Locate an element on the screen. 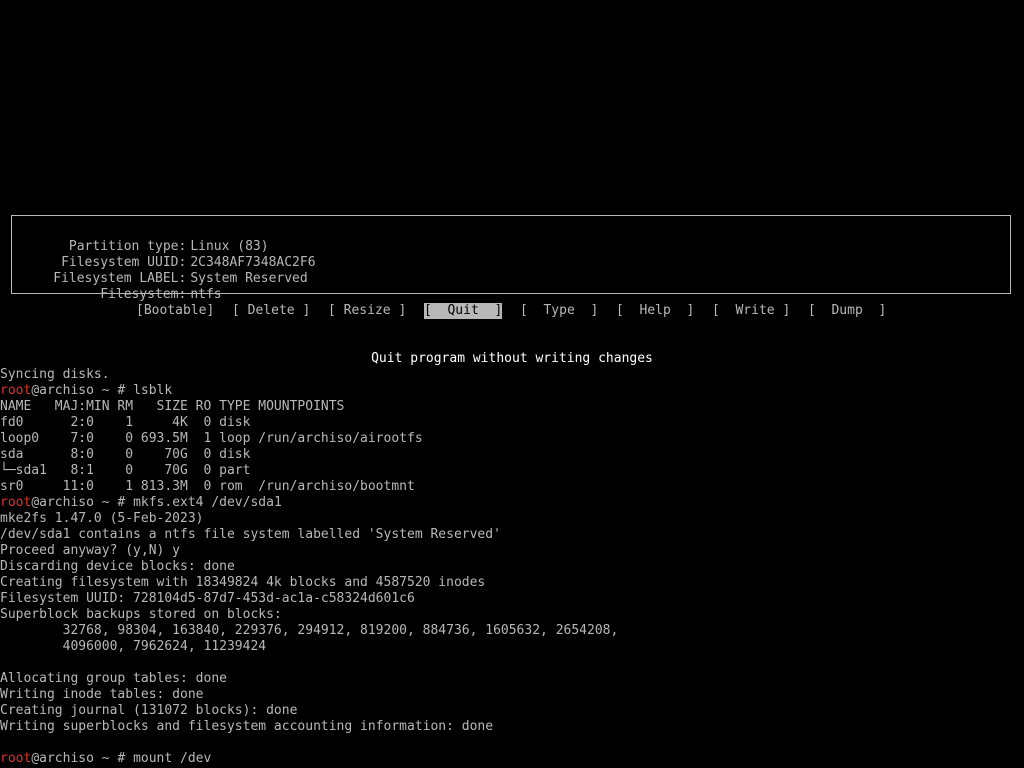 This screenshot has height=768, width=1024. output-line: Allocating group tables: done is located at coordinates (113, 678).